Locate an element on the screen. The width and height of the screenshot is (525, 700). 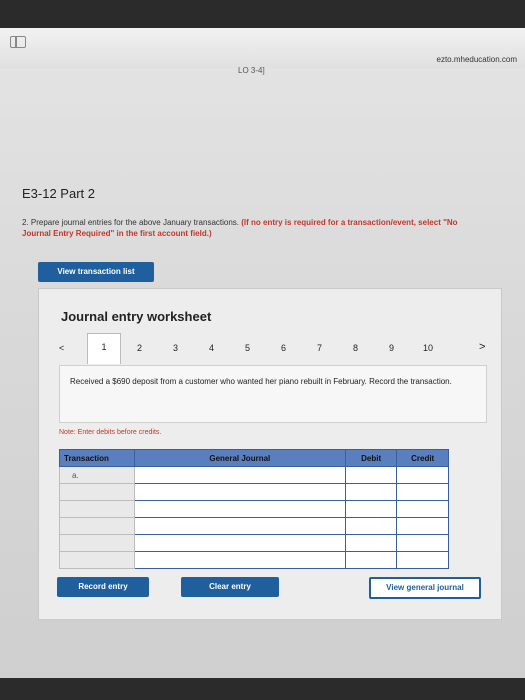
page-7-tab: 7 is located at coordinates (319, 348).